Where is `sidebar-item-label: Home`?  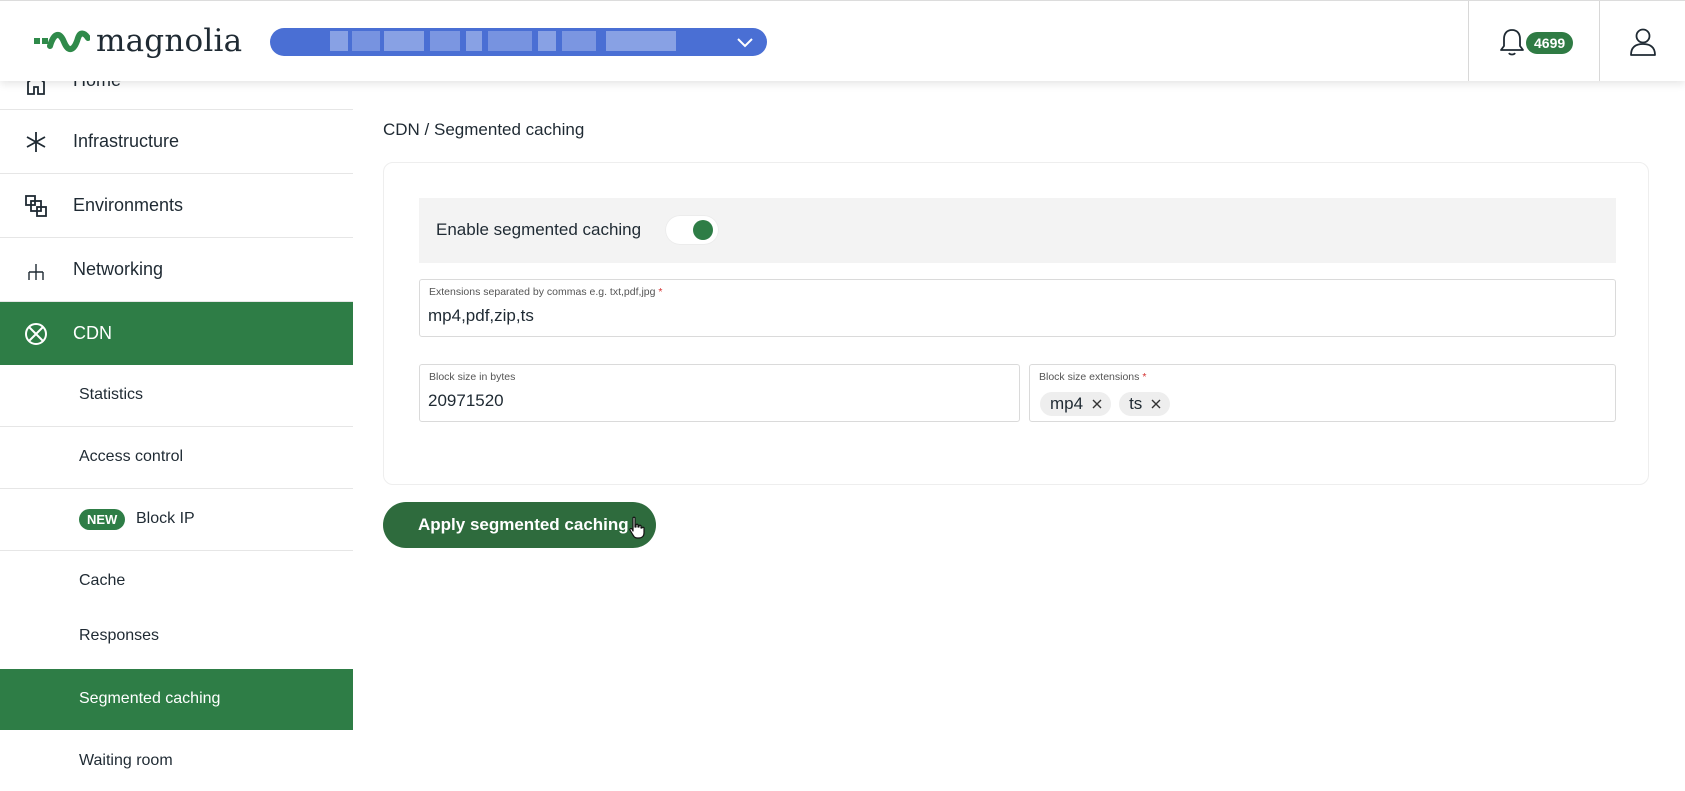 sidebar-item-label: Home is located at coordinates (97, 85).